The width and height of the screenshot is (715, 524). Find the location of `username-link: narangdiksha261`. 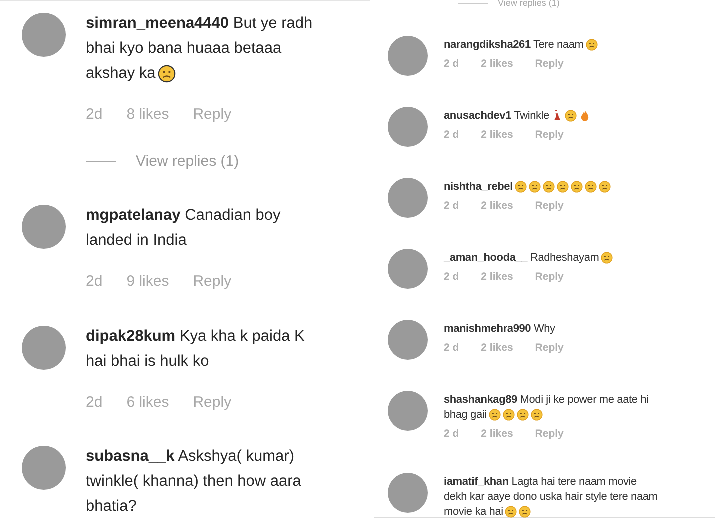

username-link: narangdiksha261 is located at coordinates (487, 44).